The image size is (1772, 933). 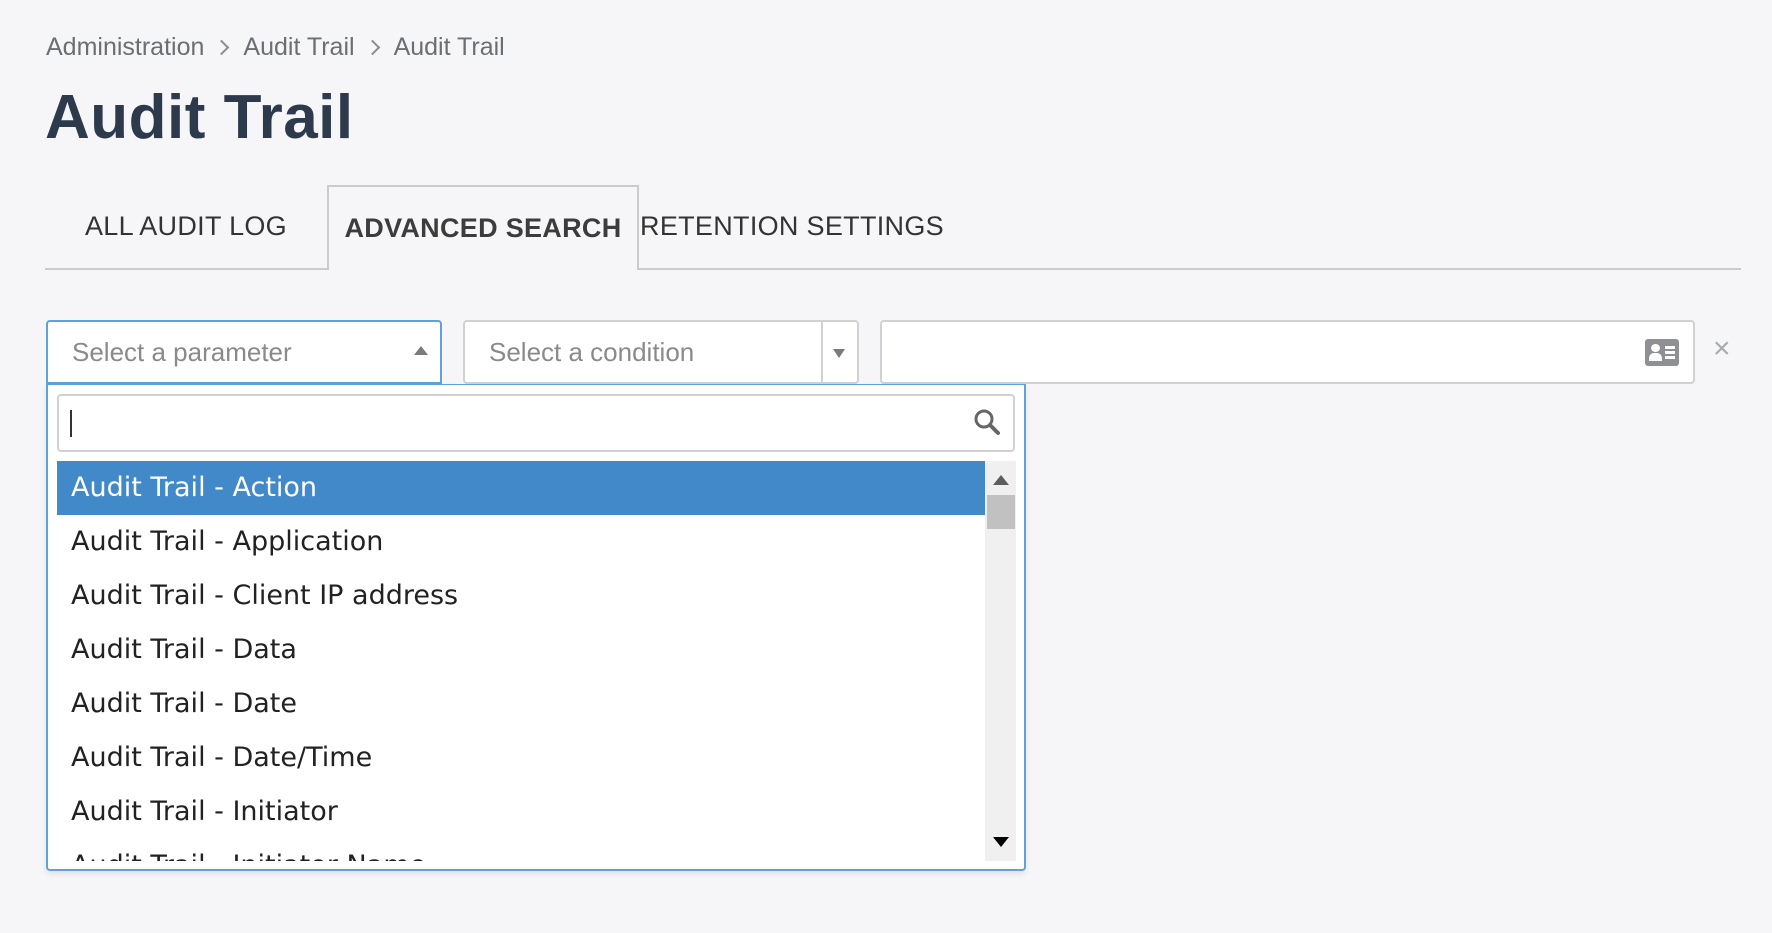 I want to click on breadcrumb-item-audit-trail: Audit Trail, so click(x=298, y=47).